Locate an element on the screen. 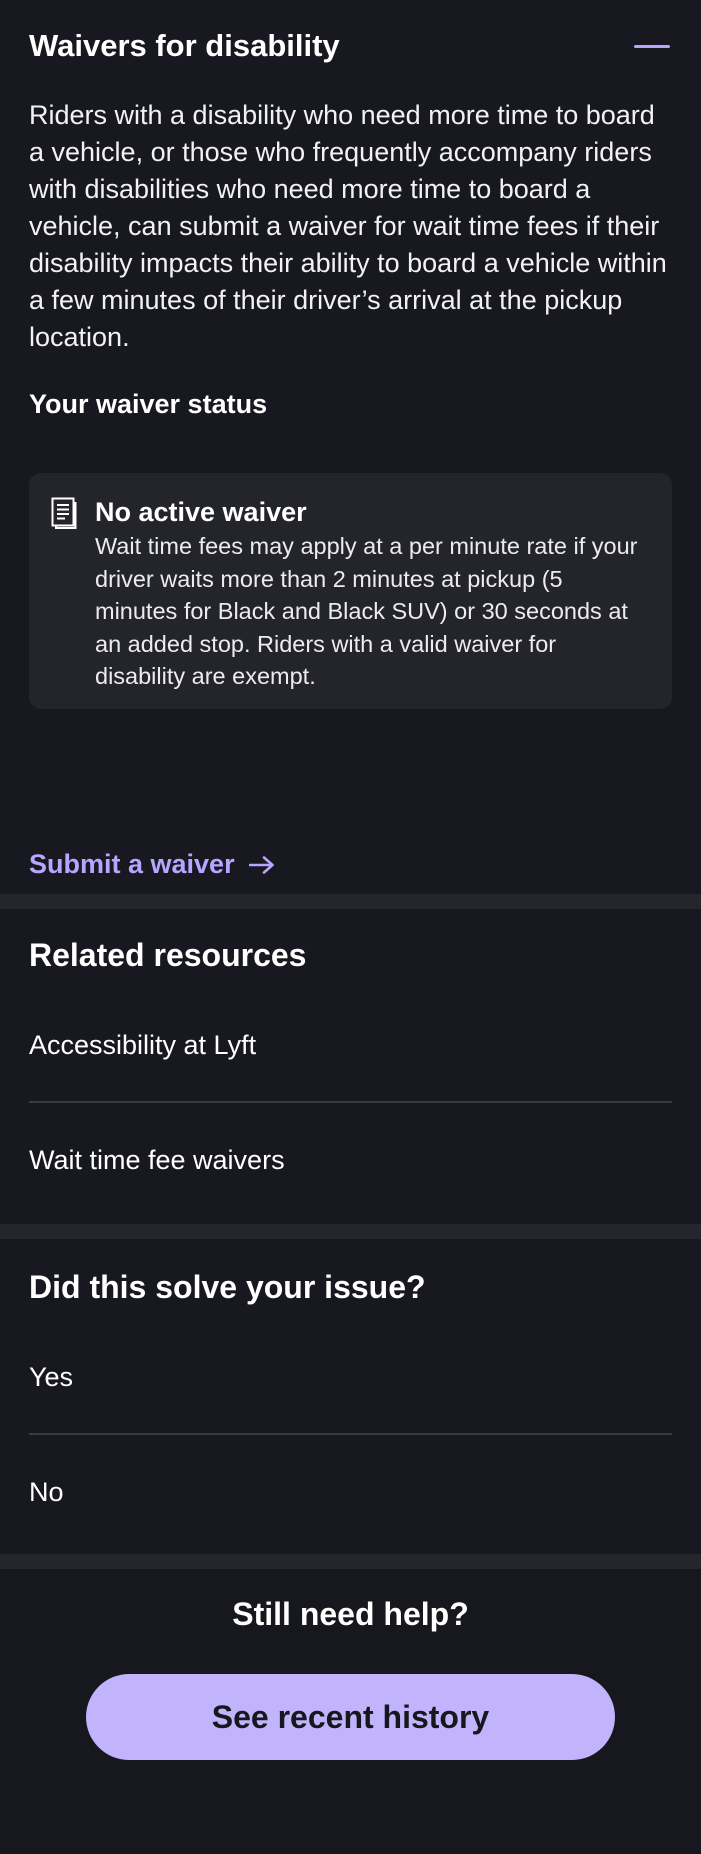 Image resolution: width=701 pixels, height=1854 pixels. waiver-card-title: No active waiver is located at coordinates (201, 512).